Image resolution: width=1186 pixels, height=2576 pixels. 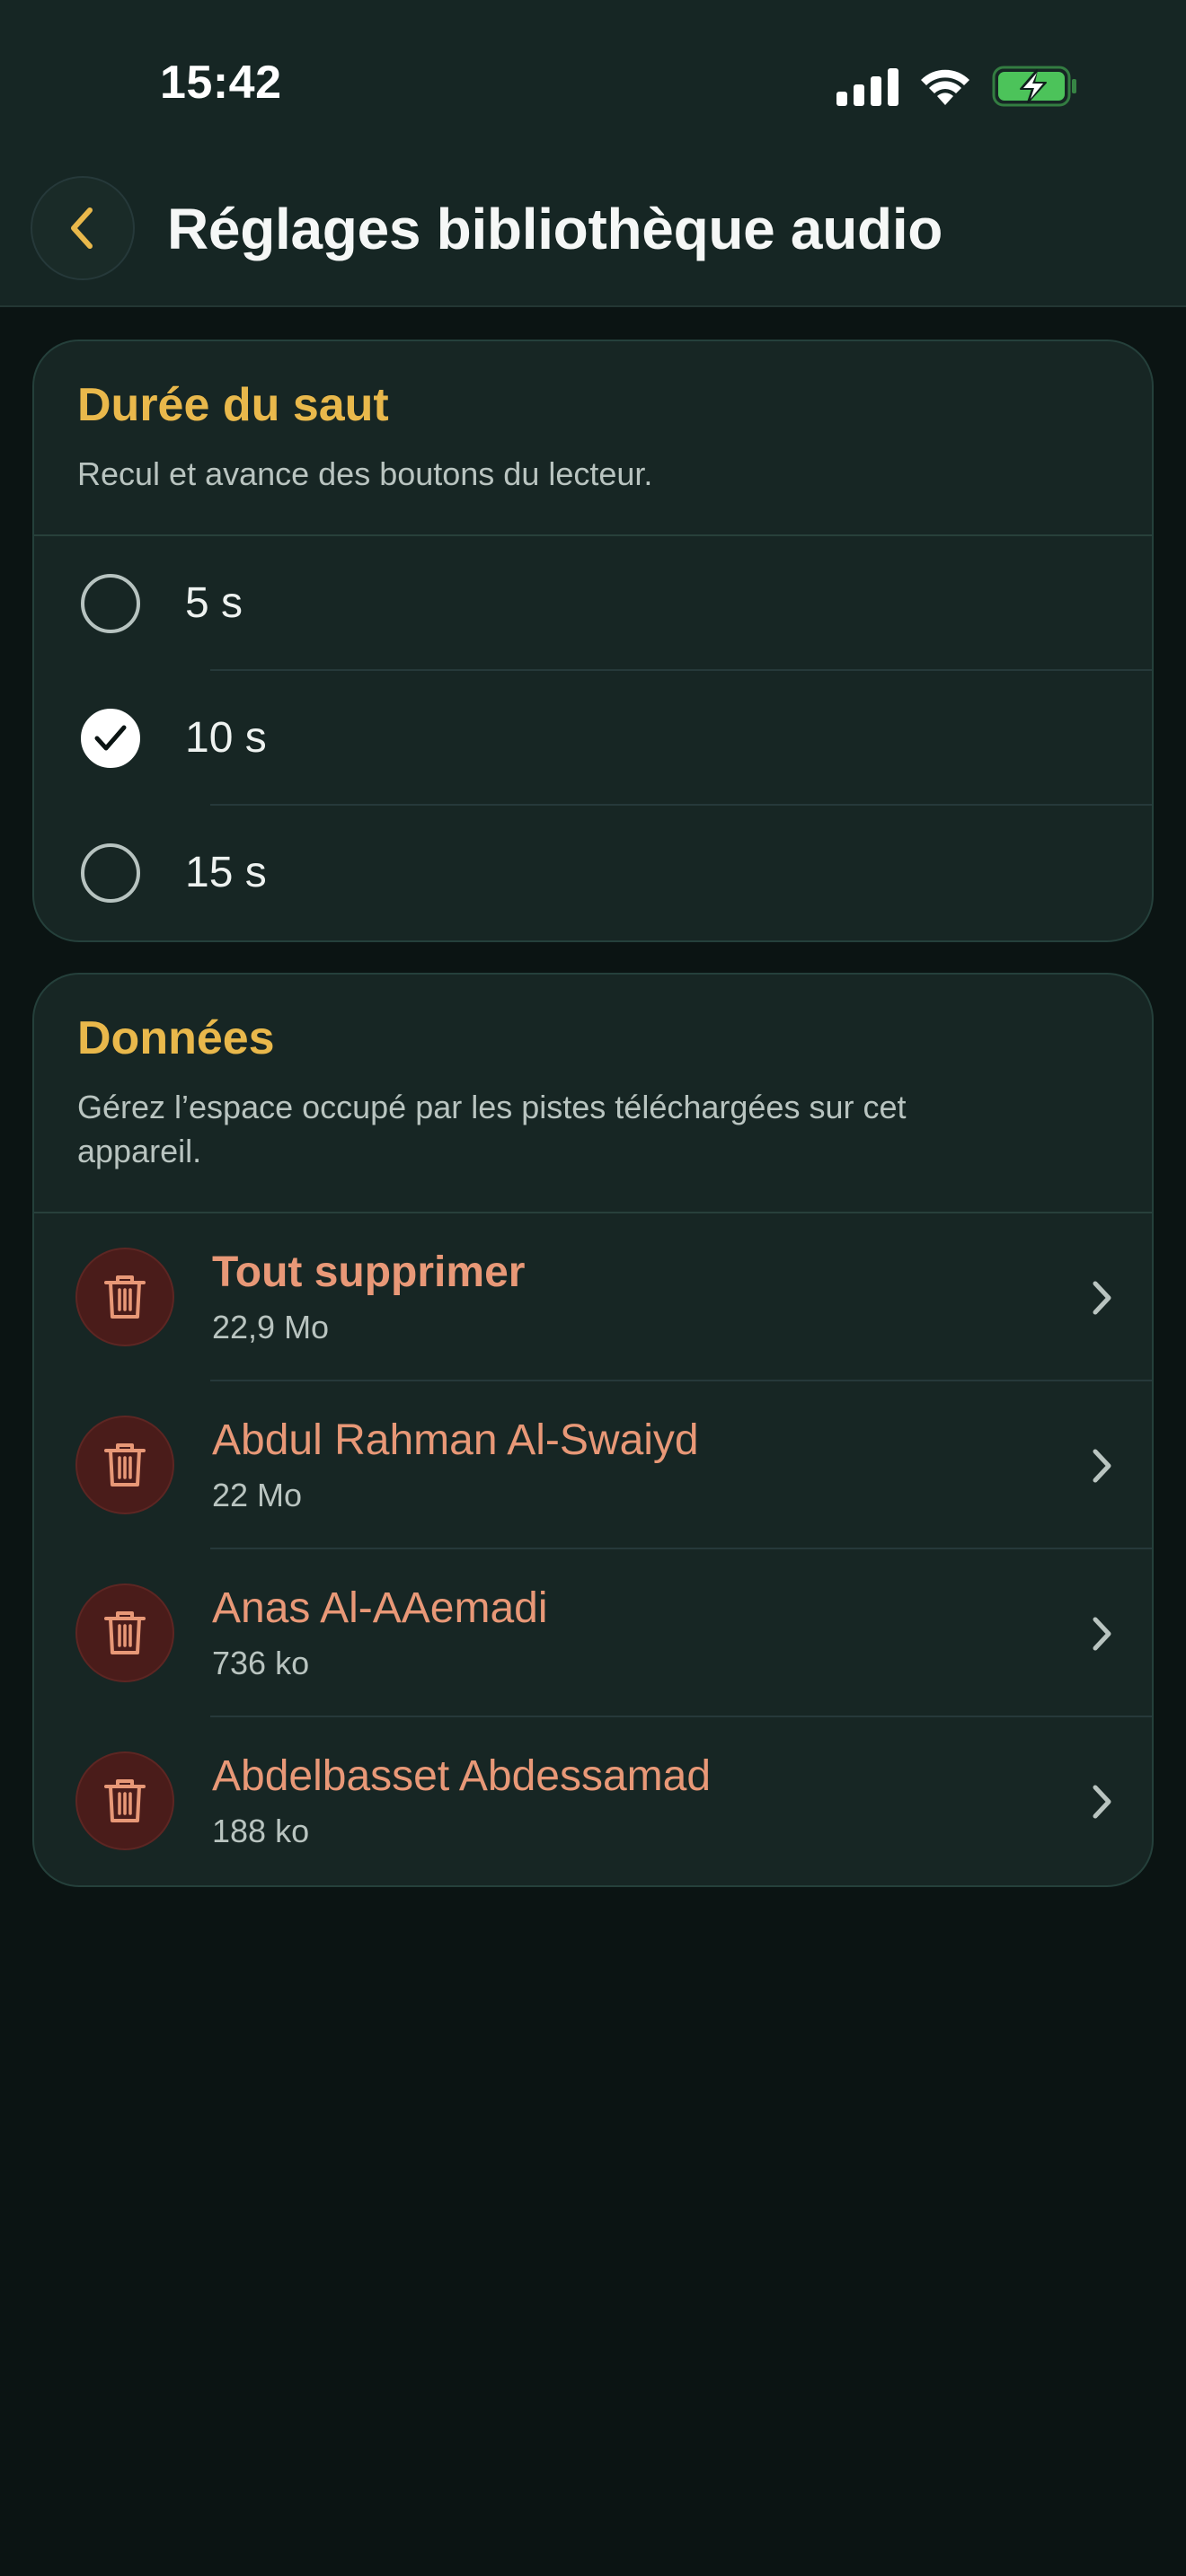 I want to click on skip-option-label: 10 s, so click(x=226, y=738).